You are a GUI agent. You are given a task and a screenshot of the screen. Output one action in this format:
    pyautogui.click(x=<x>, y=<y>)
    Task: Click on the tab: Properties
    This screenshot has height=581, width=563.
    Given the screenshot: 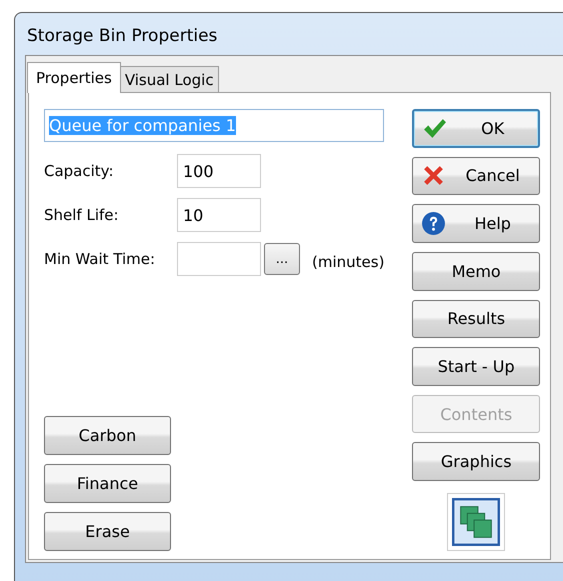 What is the action you would take?
    pyautogui.click(x=74, y=77)
    